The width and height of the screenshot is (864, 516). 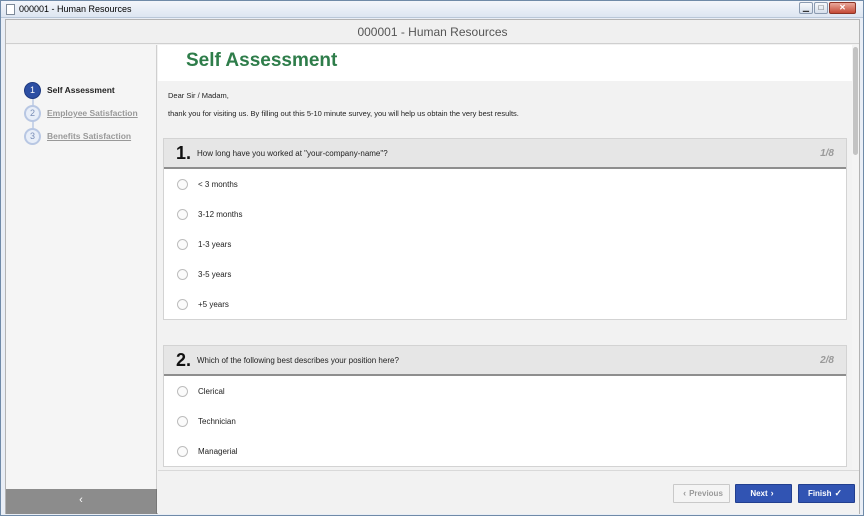 What do you see at coordinates (10, 9) in the screenshot?
I see `document-icon` at bounding box center [10, 9].